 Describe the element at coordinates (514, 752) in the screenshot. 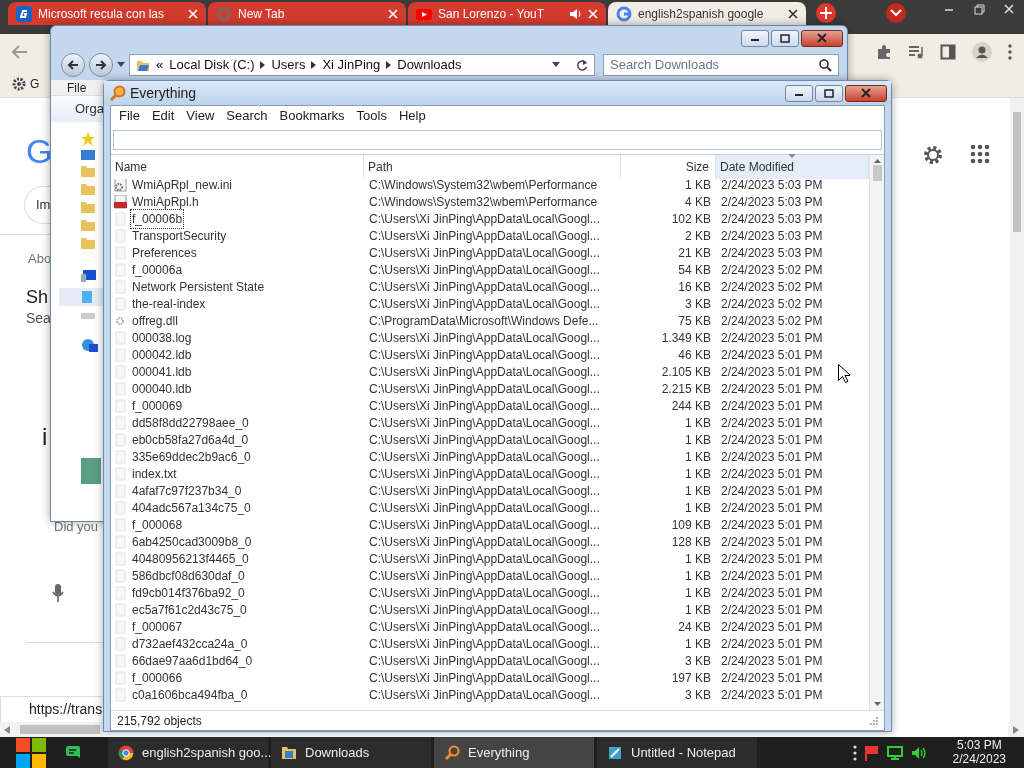

I see `taskbar-button: Everything` at that location.